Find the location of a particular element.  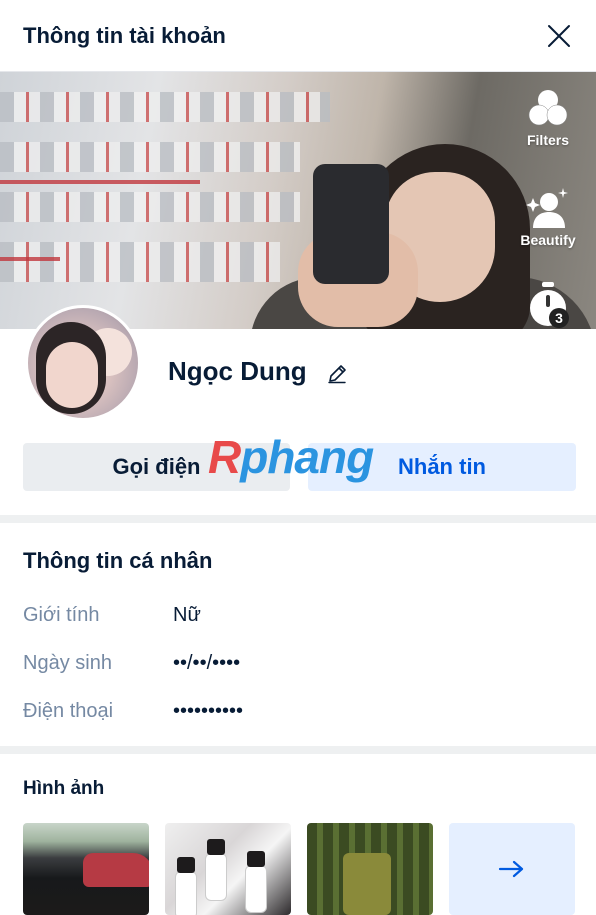

info-value: Nữ is located at coordinates (187, 614).